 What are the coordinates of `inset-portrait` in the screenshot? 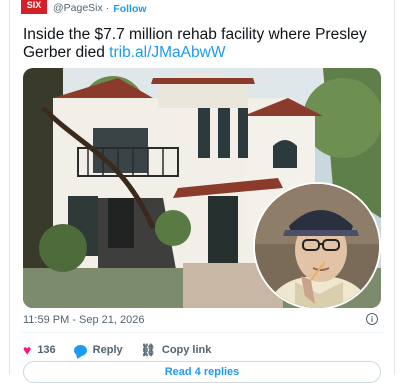 It's located at (317, 246).